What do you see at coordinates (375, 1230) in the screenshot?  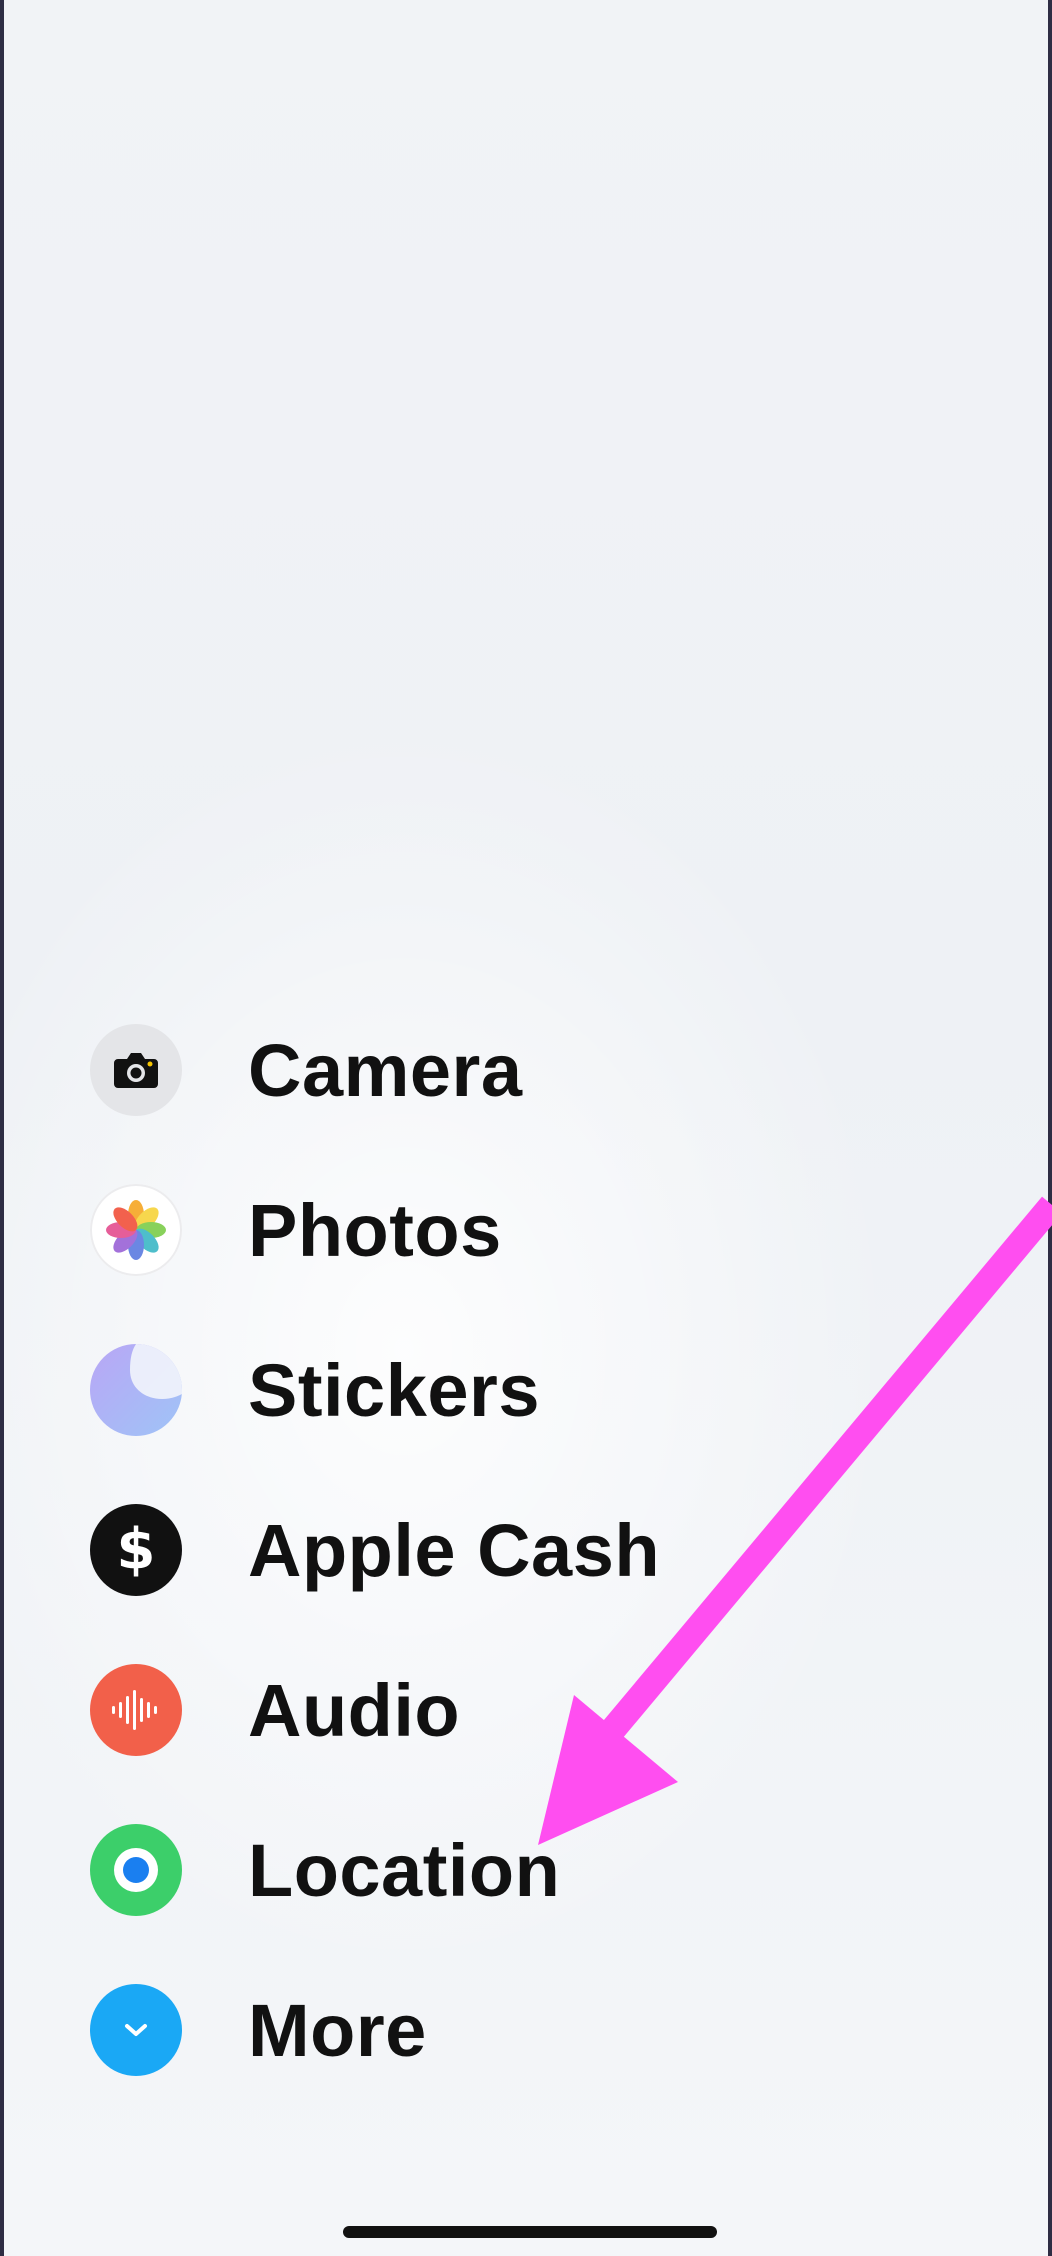 I see `menu-item-label: Photos` at bounding box center [375, 1230].